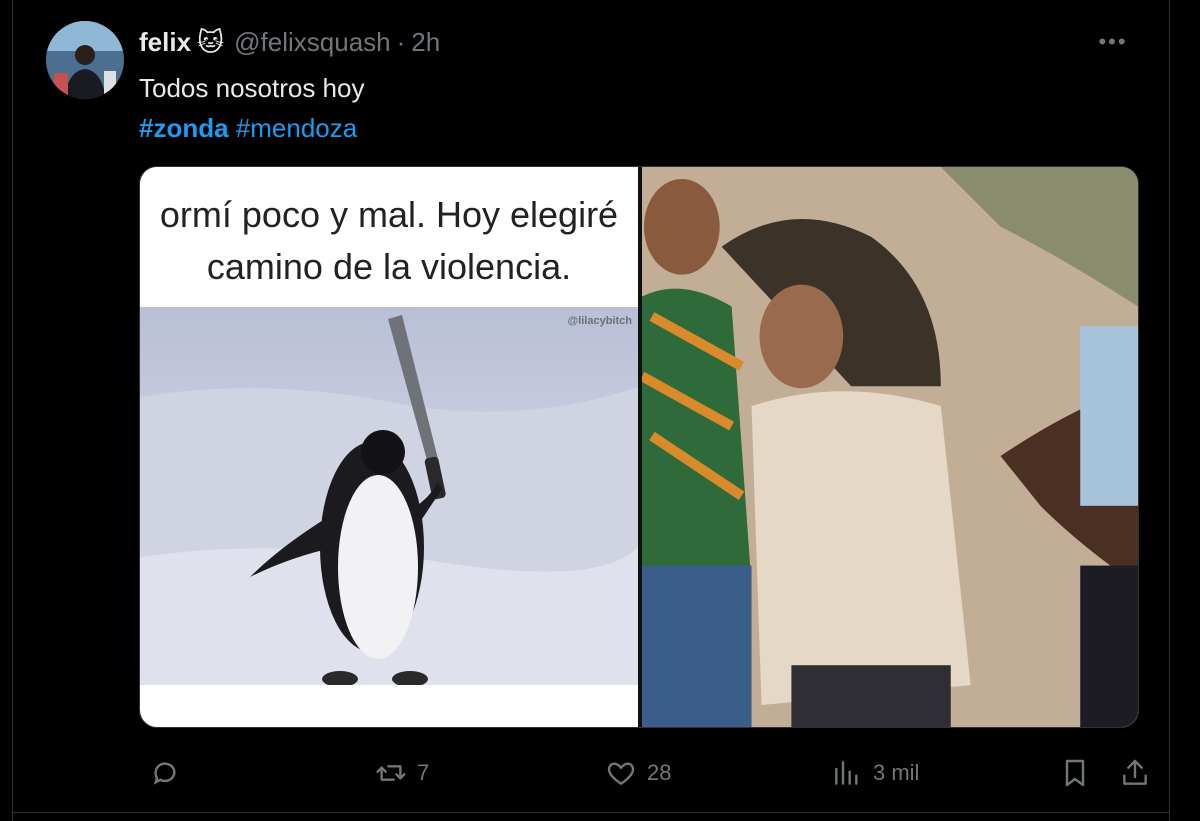 Image resolution: width=1200 pixels, height=821 pixels. What do you see at coordinates (389, 266) in the screenshot?
I see `meme-caption-line-2: camino de la violencia.` at bounding box center [389, 266].